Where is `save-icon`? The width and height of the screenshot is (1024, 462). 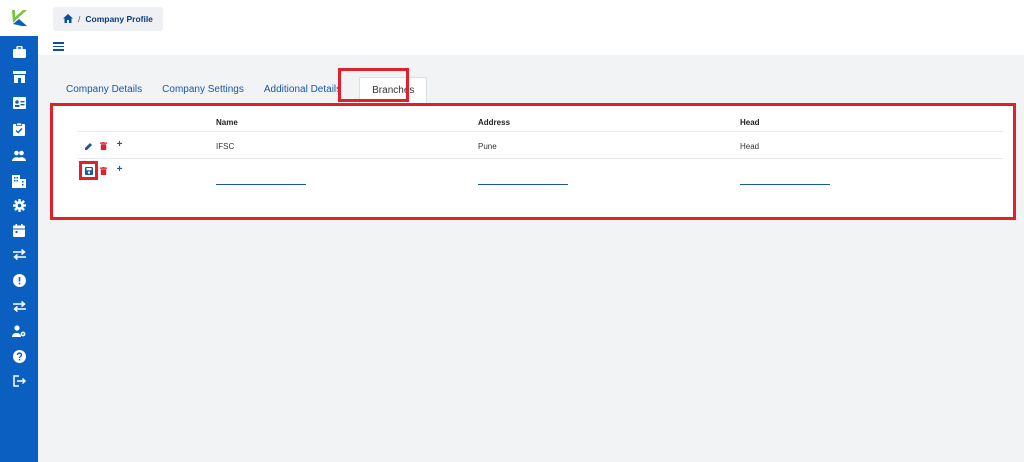 save-icon is located at coordinates (88, 170).